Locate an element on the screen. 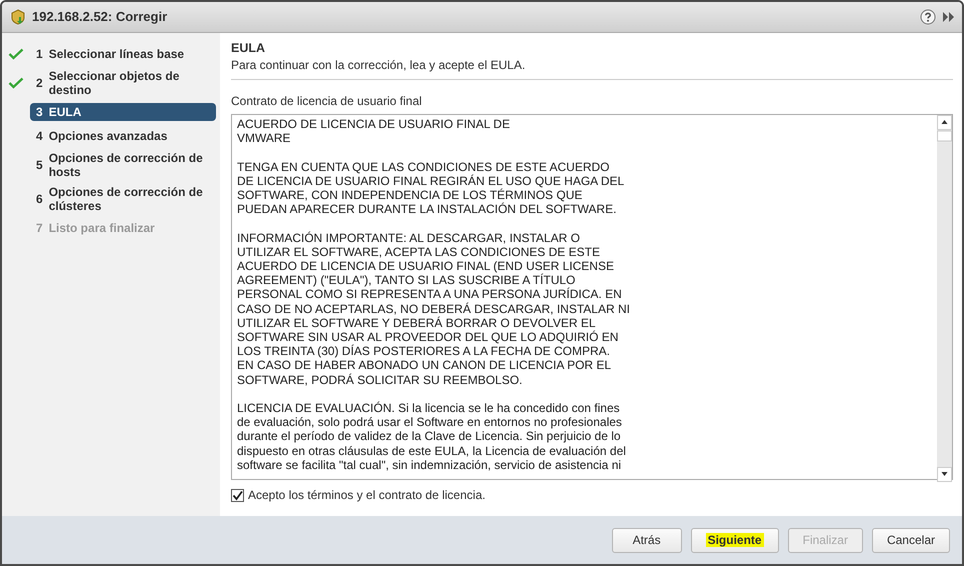 Image resolution: width=964 pixels, height=566 pixels. eula-paragraph: LICENCIA DE EVALUACIÓN. Si la licencia se le ha concedido con fines de evaluación, solo podrá usar el Software en entornos no profesionales durante el período de validez de la Clave de Licencia. Sin perjuicio de lo dispuesto en otras cláusulas de este EULA, la Licencia de evaluación del software se facilita "tal cual", sin indemnización, servicio de asistencia ni is located at coordinates (432, 436).